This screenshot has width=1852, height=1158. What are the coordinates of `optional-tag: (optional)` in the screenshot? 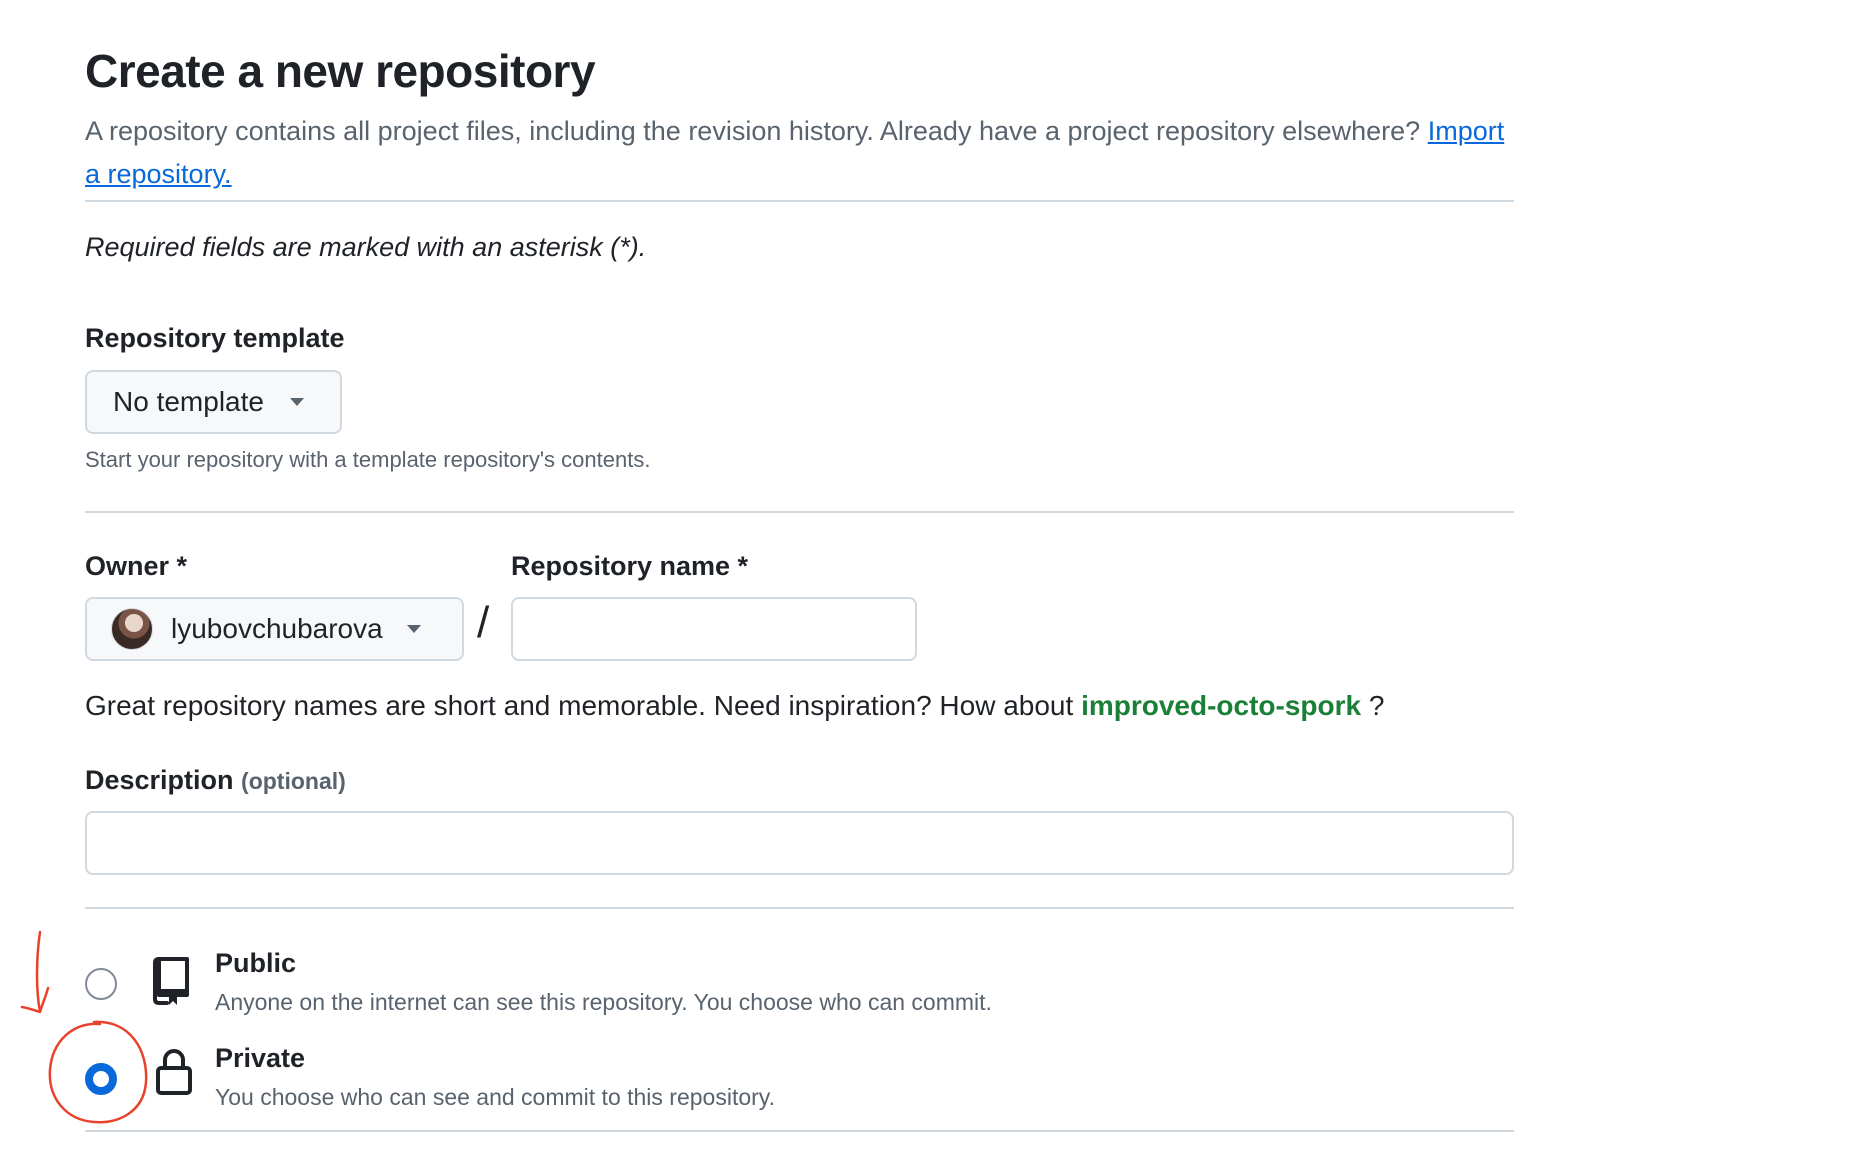 It's located at (293, 781).